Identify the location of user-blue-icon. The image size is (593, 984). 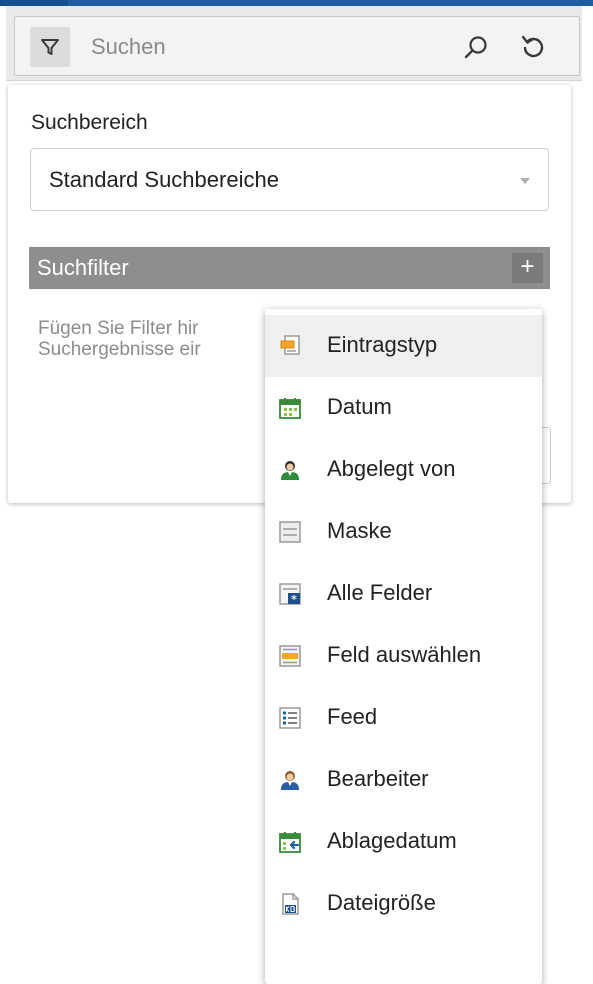
(290, 780).